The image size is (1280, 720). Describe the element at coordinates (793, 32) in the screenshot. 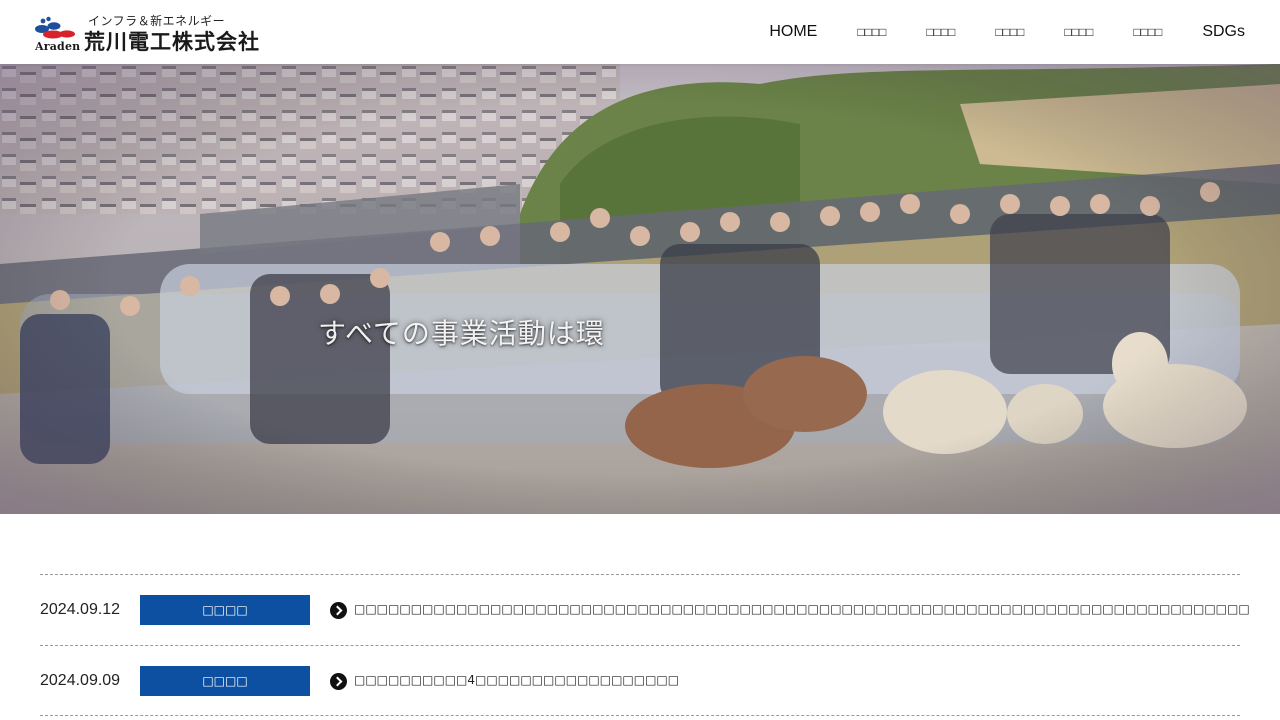

I see `nav-home: HOME` at that location.